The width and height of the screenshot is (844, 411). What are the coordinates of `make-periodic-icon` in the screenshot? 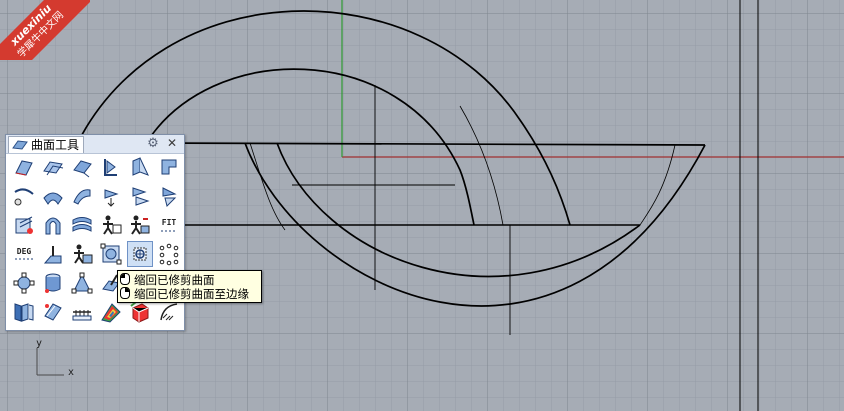 It's located at (24, 283).